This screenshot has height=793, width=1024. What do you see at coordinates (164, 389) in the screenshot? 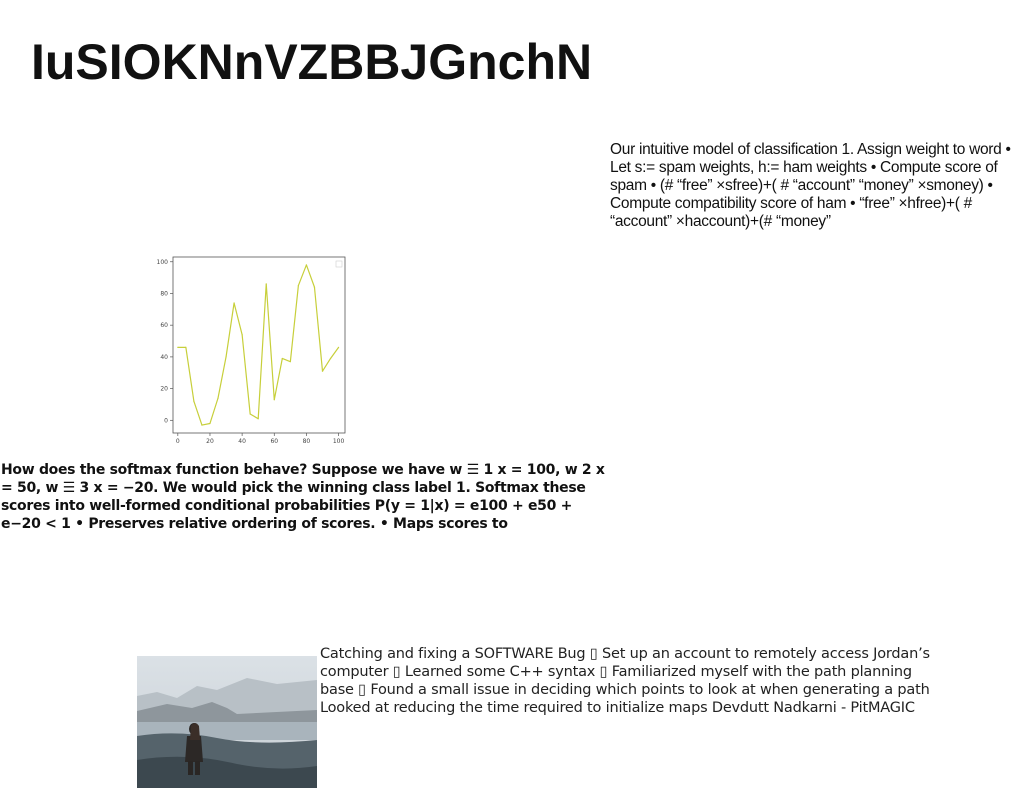
I see `y-tick-label: 20` at bounding box center [164, 389].